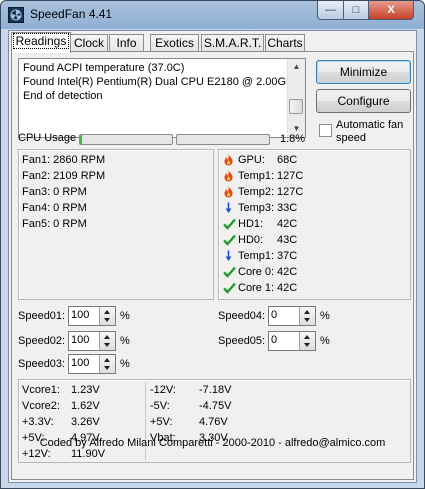 The height and width of the screenshot is (489, 425). Describe the element at coordinates (242, 341) in the screenshot. I see `speed05-label: Speed05:` at that location.